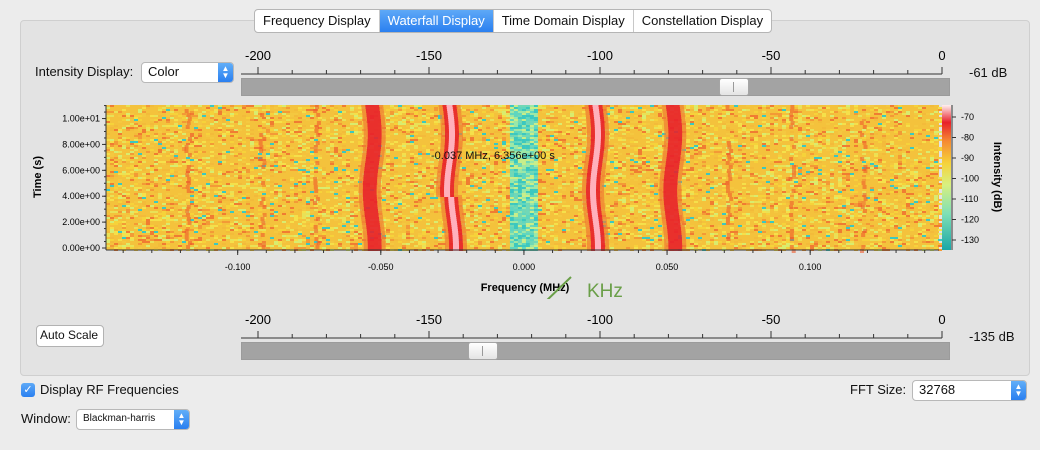  I want to click on colorbar-tick-label: -130, so click(970, 240).